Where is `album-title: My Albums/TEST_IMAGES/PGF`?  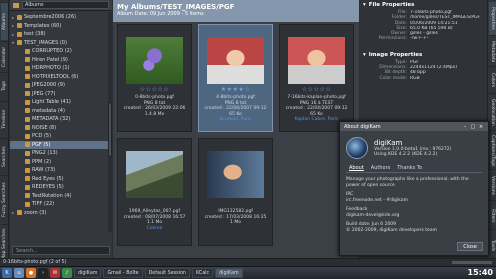
album-title: My Albums/TEST_IMAGES/PGF is located at coordinates (176, 7).